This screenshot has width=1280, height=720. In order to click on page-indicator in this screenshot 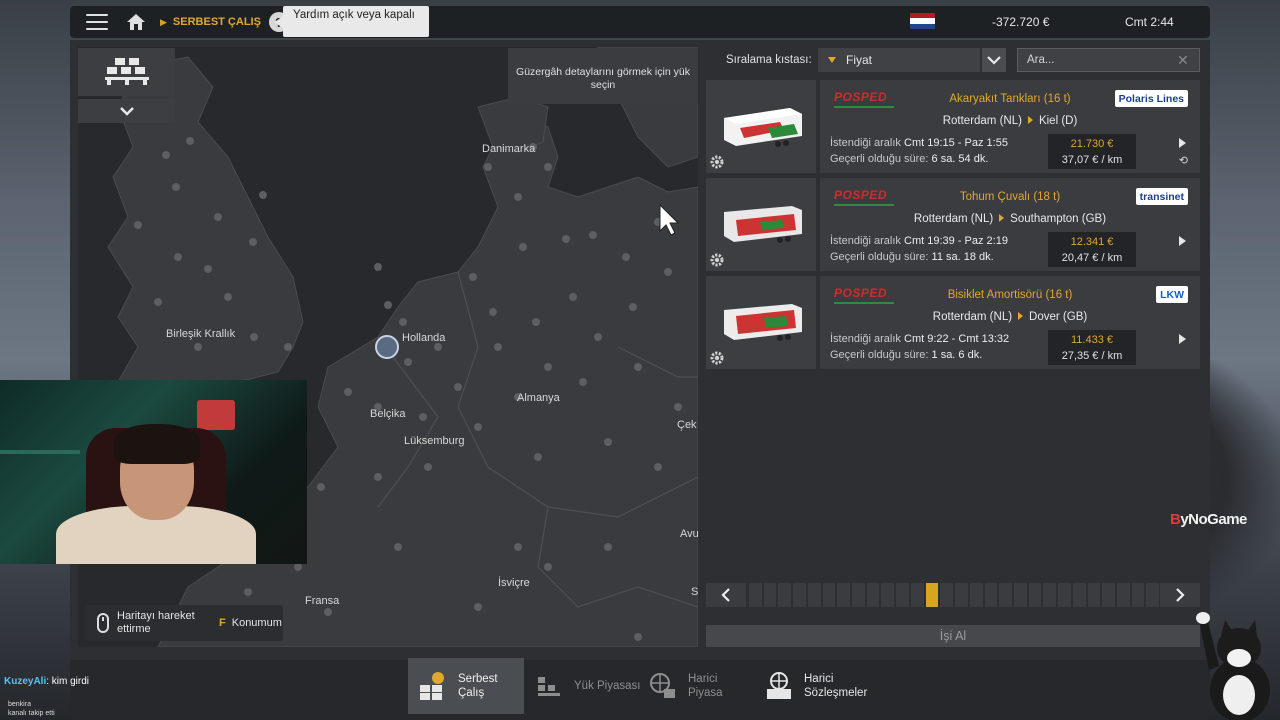, I will do `click(954, 595)`.